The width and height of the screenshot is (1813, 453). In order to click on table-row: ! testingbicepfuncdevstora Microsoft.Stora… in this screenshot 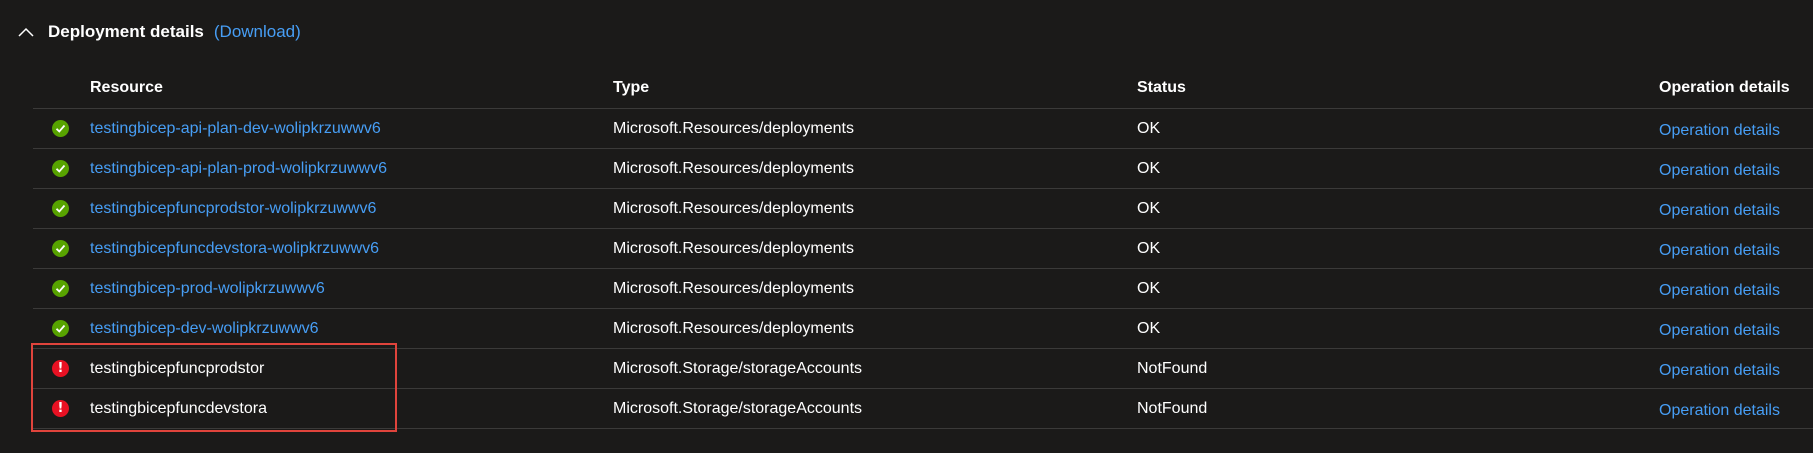, I will do `click(923, 409)`.